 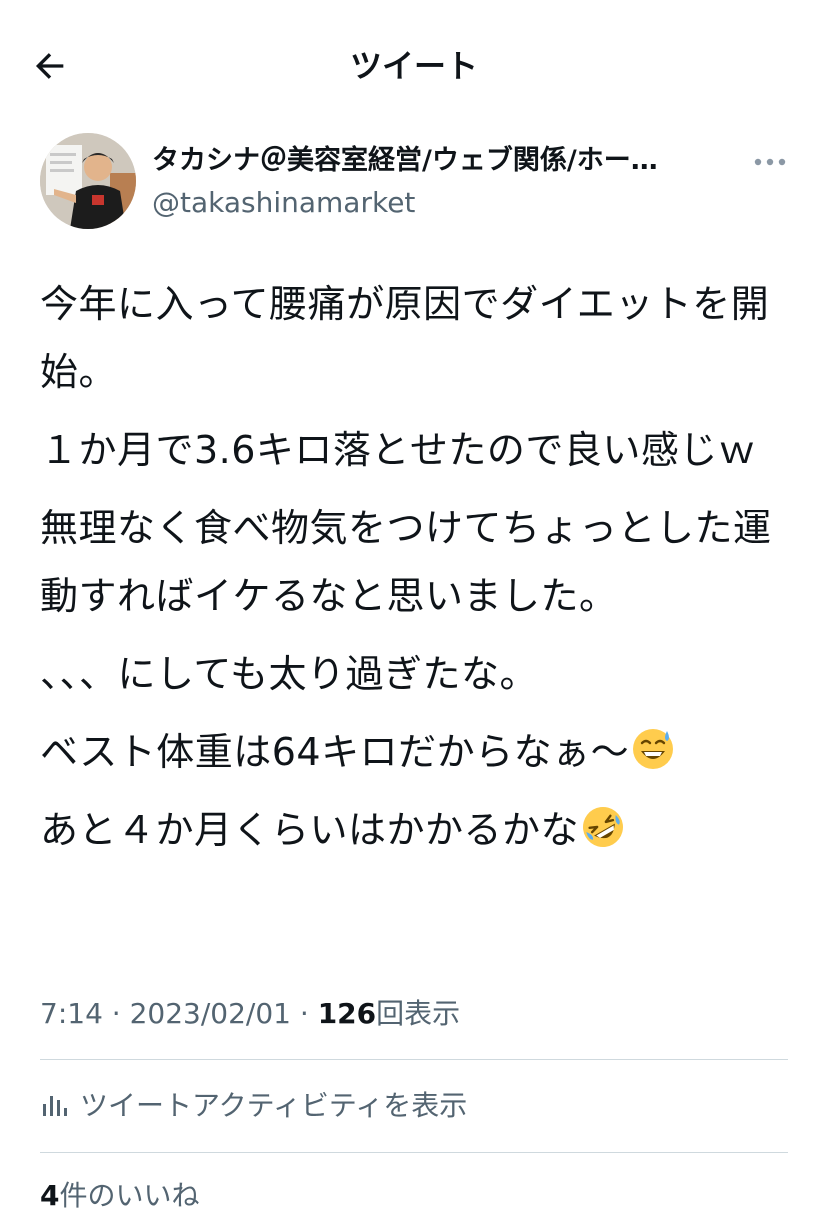 I want to click on page-title: ツイート, so click(x=413, y=66).